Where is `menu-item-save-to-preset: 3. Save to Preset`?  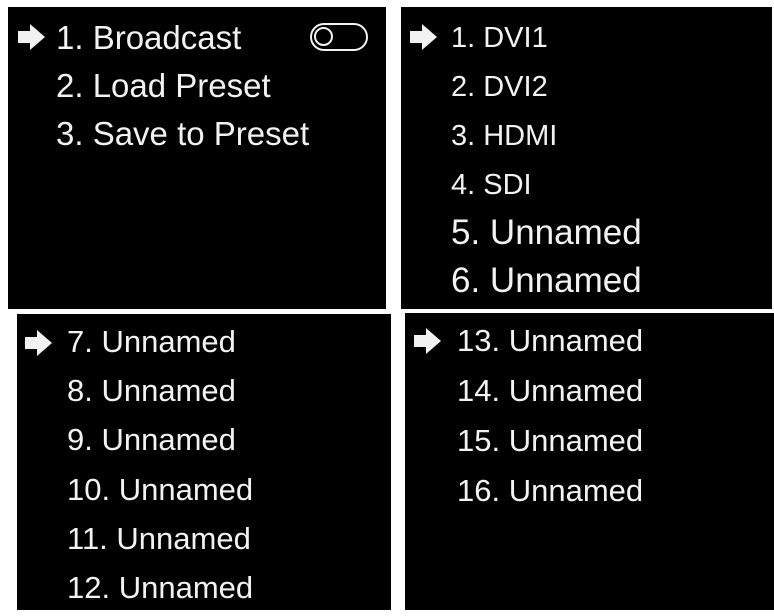
menu-item-save-to-preset: 3. Save to Preset is located at coordinates (197, 139).